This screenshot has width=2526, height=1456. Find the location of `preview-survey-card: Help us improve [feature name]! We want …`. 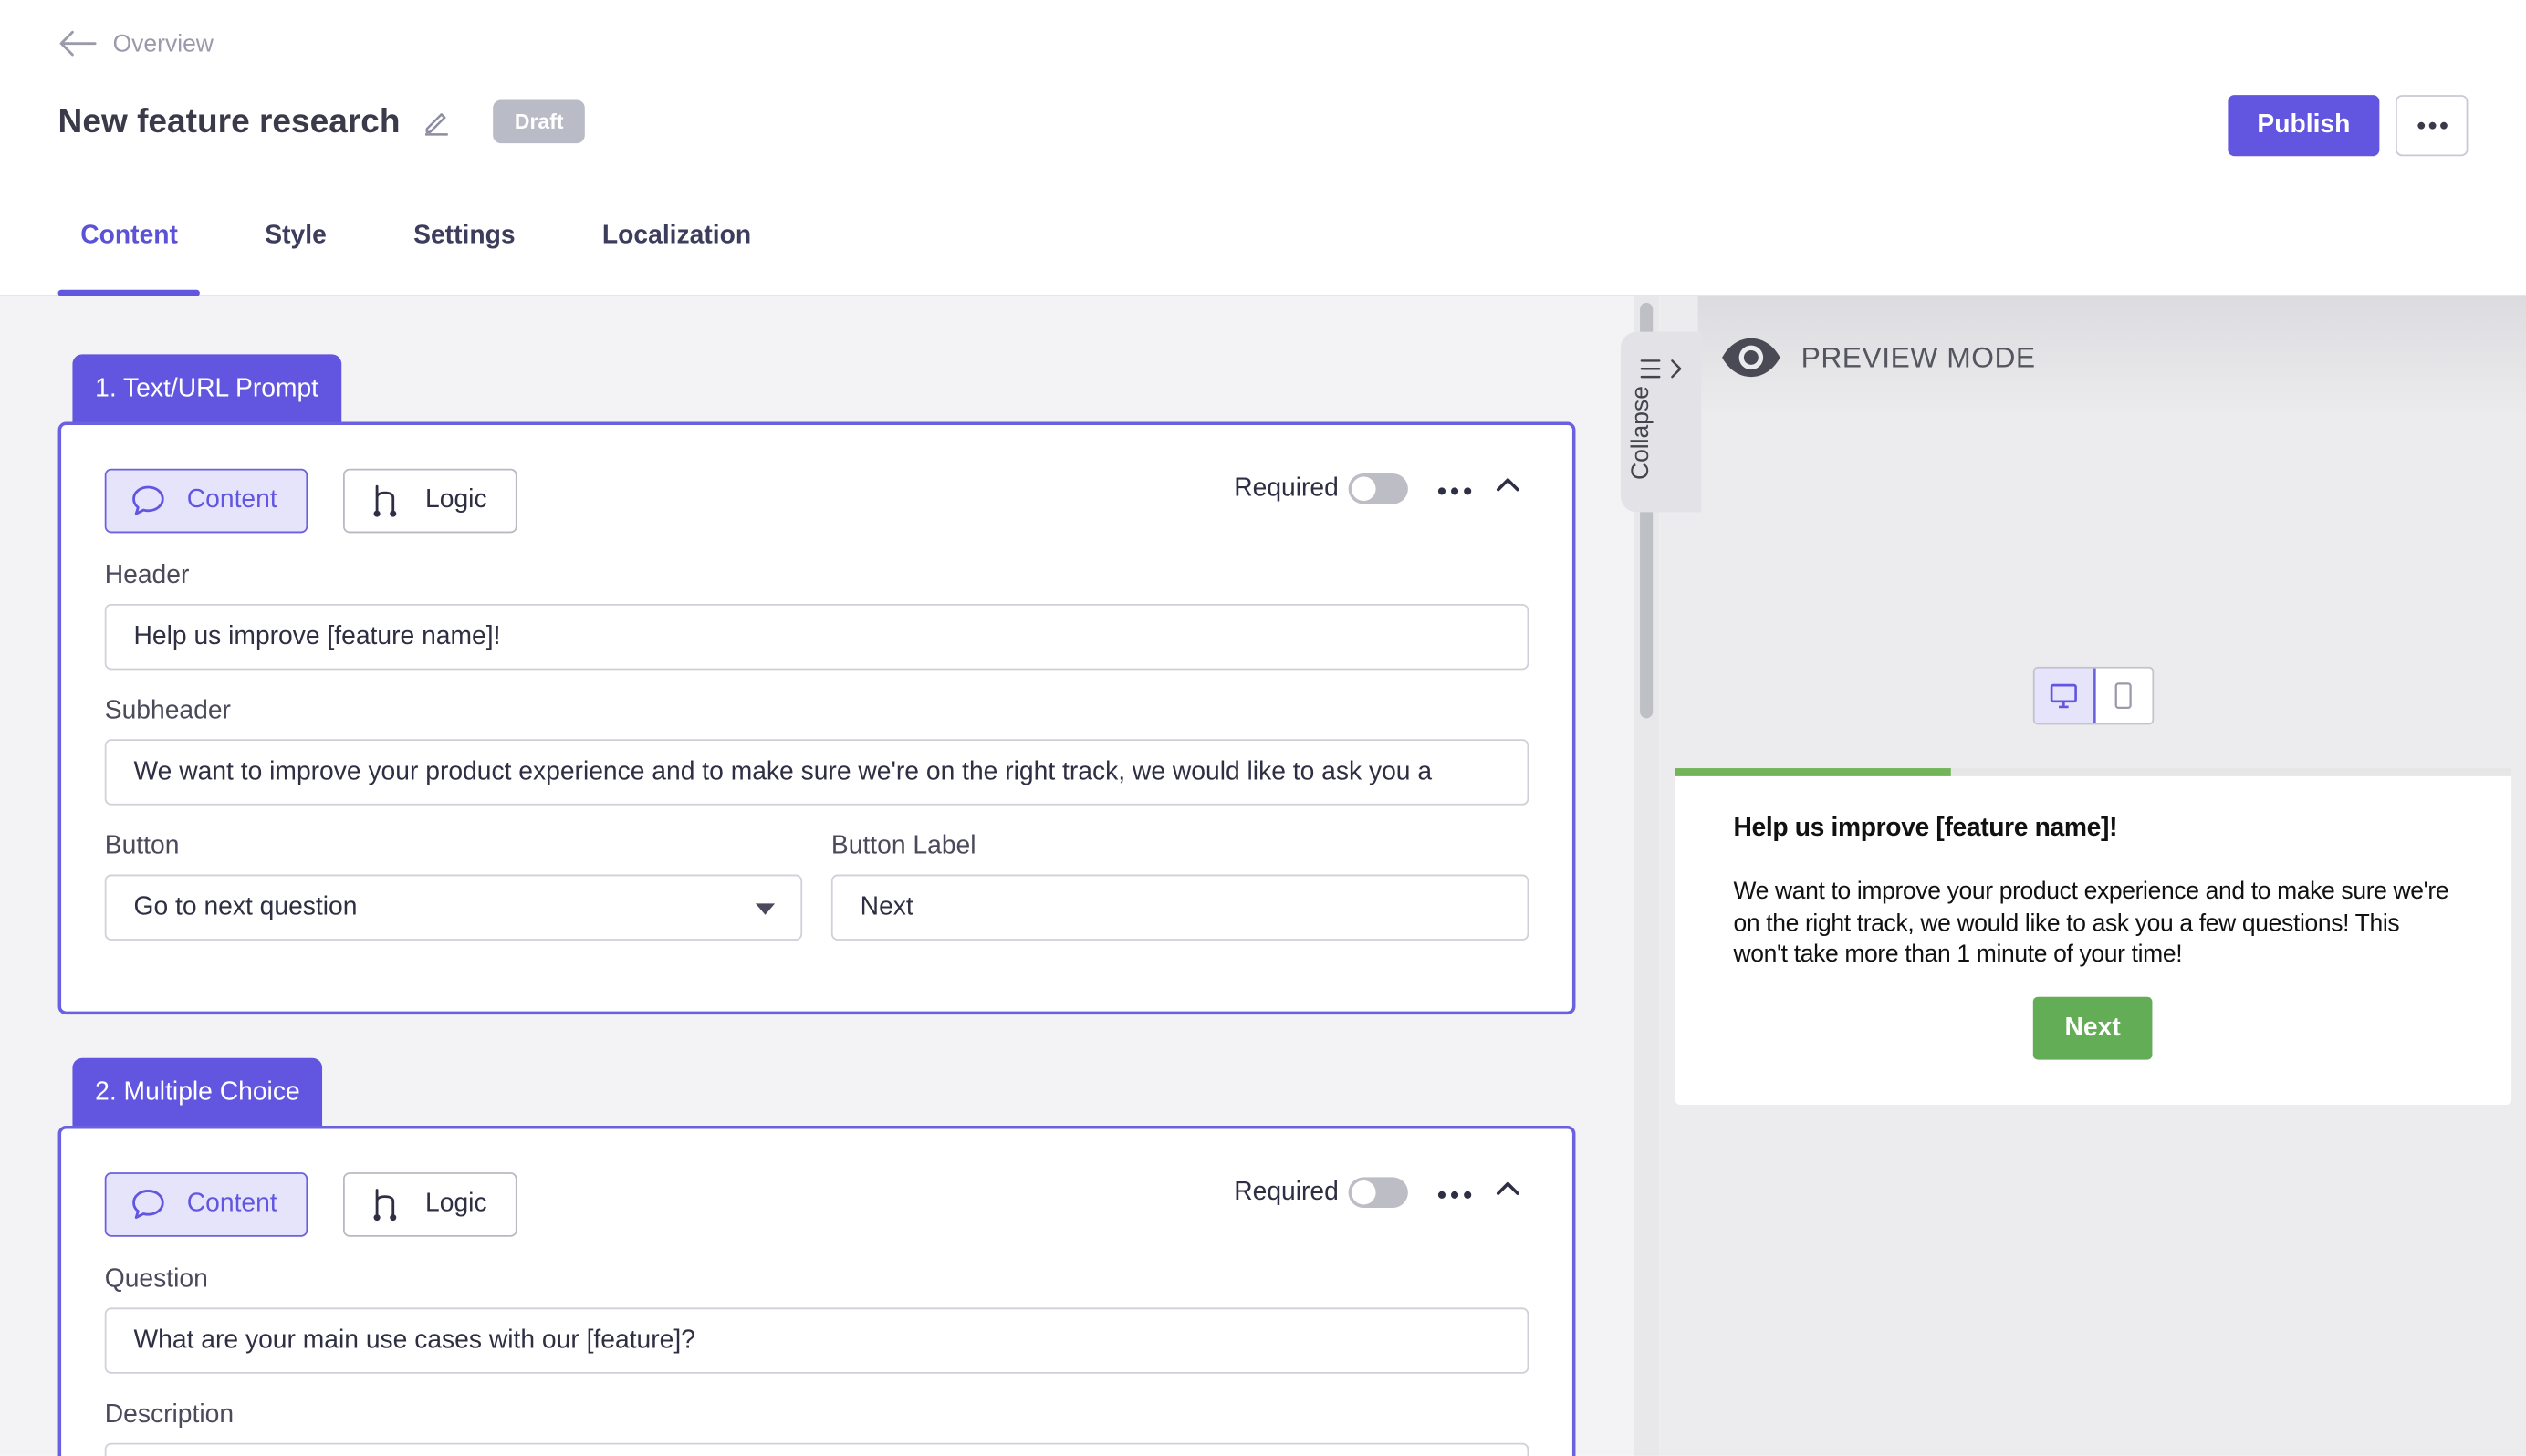

preview-survey-card: Help us improve [feature name]! We want … is located at coordinates (2093, 936).